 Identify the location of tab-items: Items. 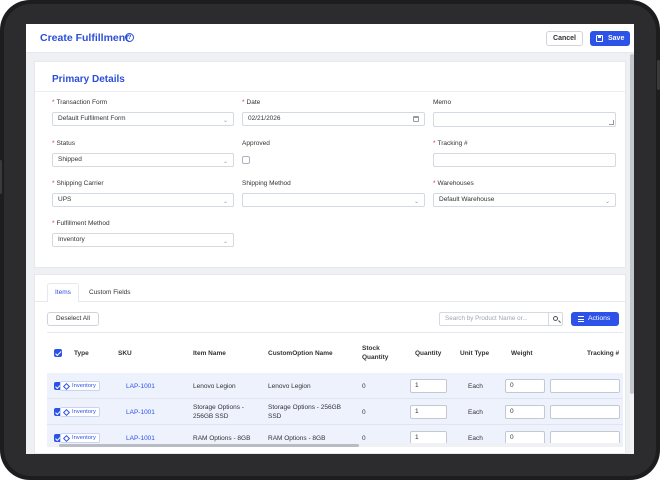
(63, 292).